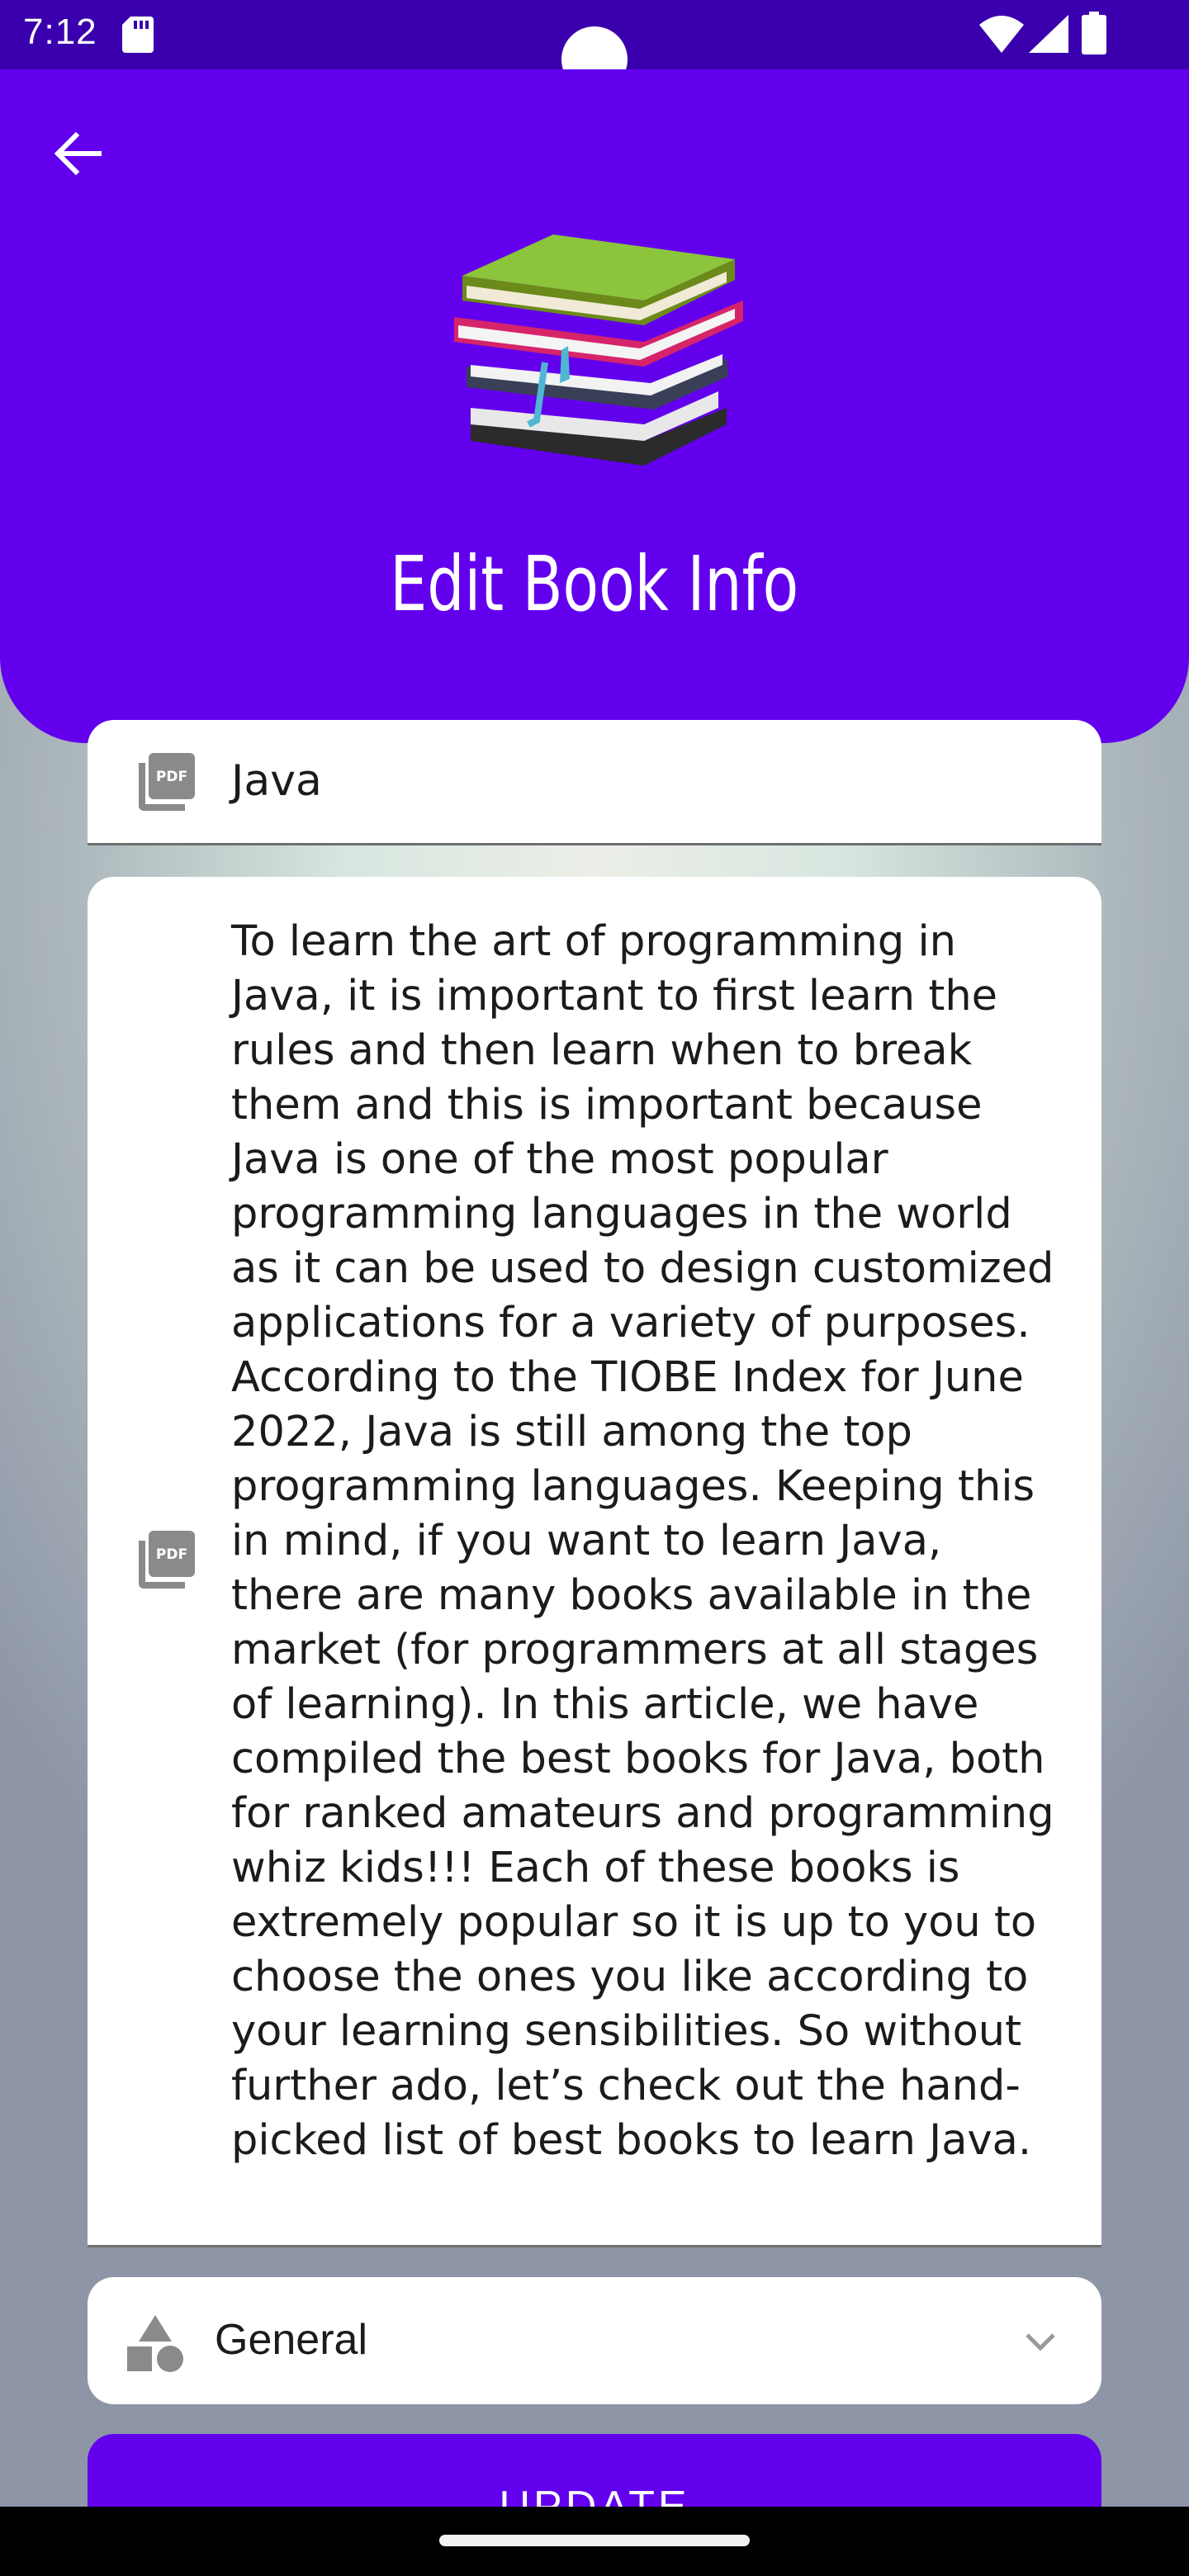  Describe the element at coordinates (155, 2343) in the screenshot. I see `shapes-icon` at that location.